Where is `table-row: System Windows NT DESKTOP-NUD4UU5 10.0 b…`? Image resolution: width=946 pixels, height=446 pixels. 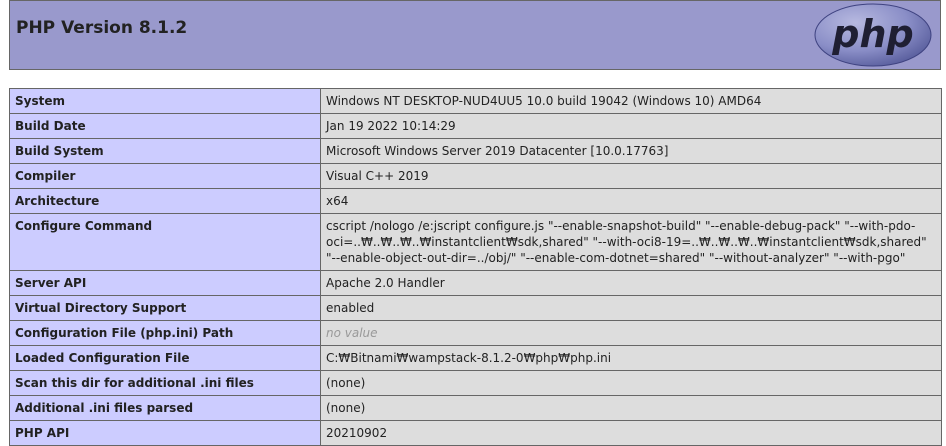 table-row: System Windows NT DESKTOP-NUD4UU5 10.0 b… is located at coordinates (475, 101).